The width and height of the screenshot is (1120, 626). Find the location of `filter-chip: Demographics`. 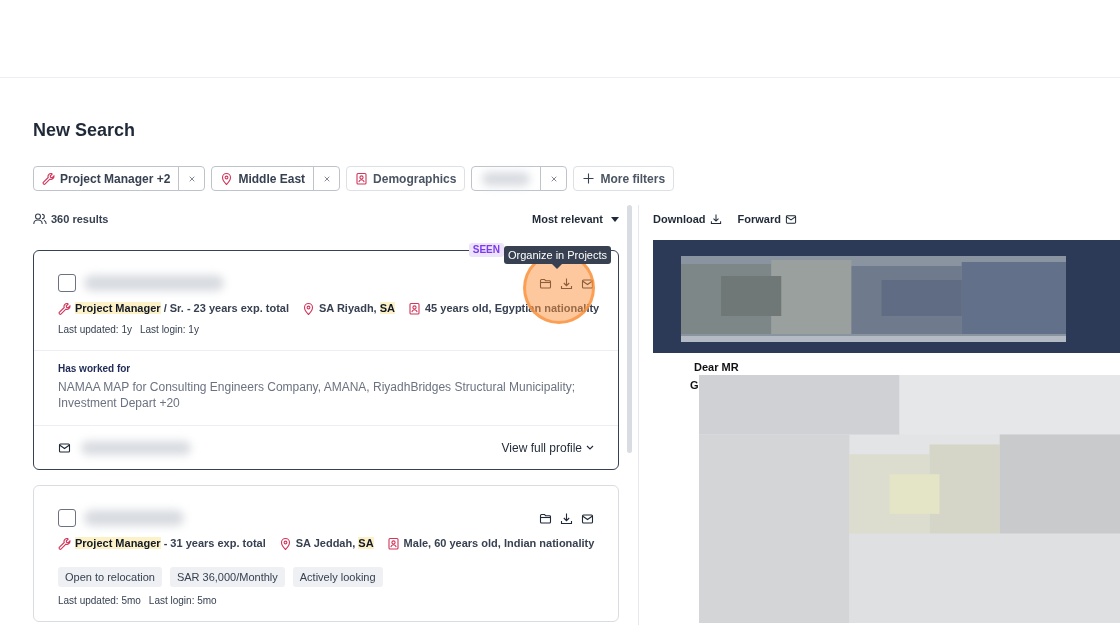

filter-chip: Demographics is located at coordinates (406, 178).